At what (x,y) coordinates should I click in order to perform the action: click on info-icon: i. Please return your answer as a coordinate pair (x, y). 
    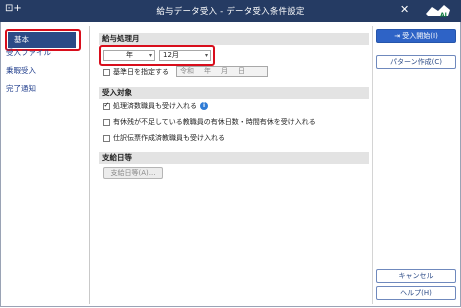
    Looking at the image, I should click on (204, 106).